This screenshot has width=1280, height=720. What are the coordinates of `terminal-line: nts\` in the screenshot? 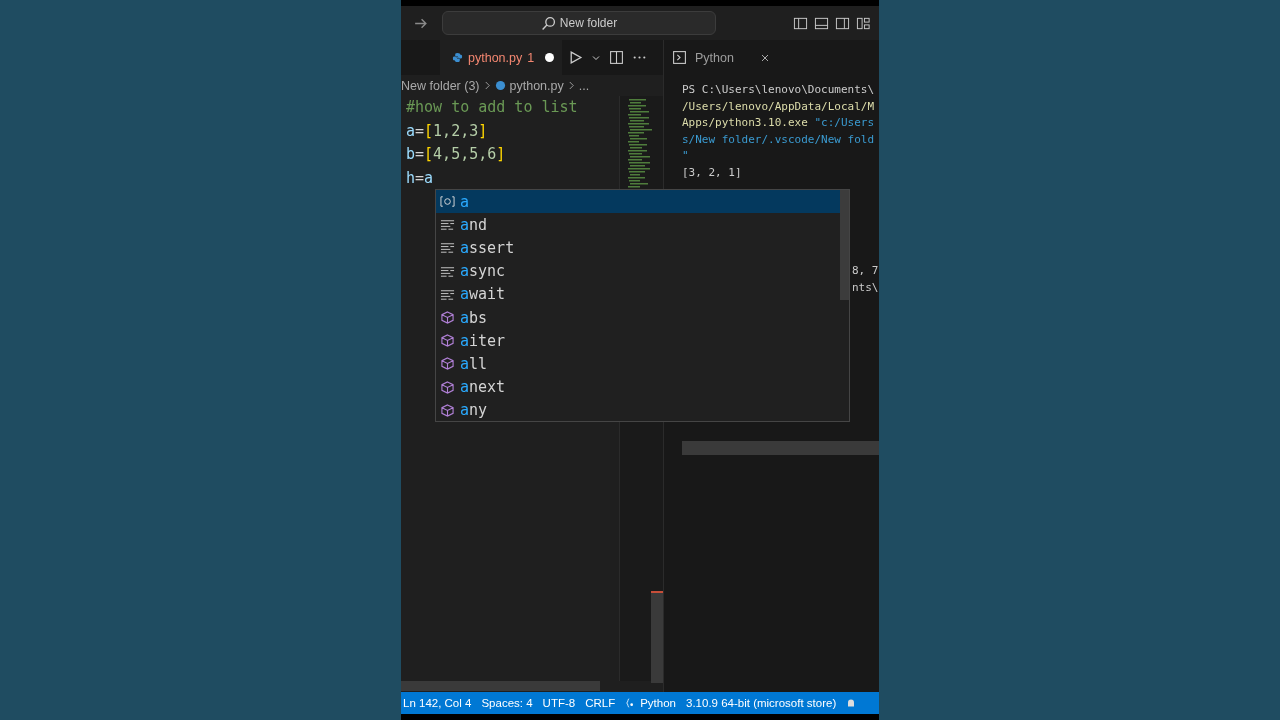 It's located at (865, 287).